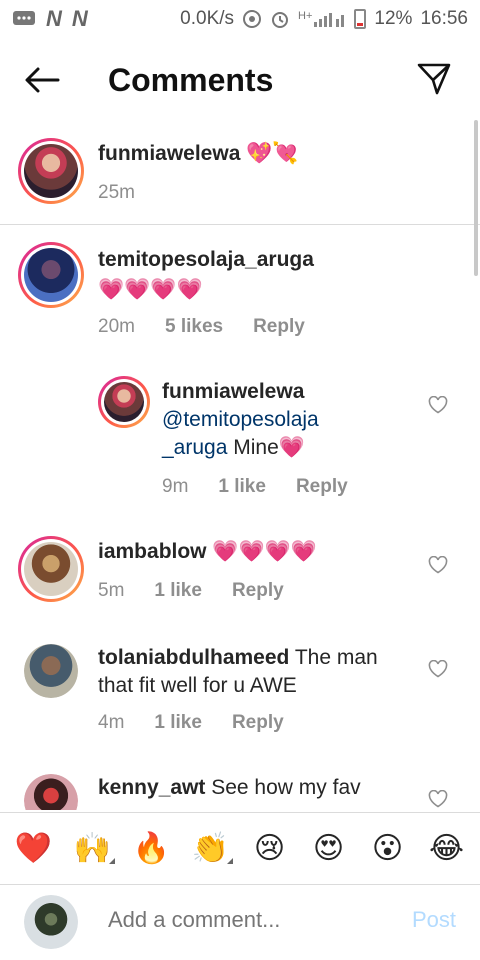 The image size is (480, 960). I want to click on username: temitopesolaja_aruga, so click(206, 259).